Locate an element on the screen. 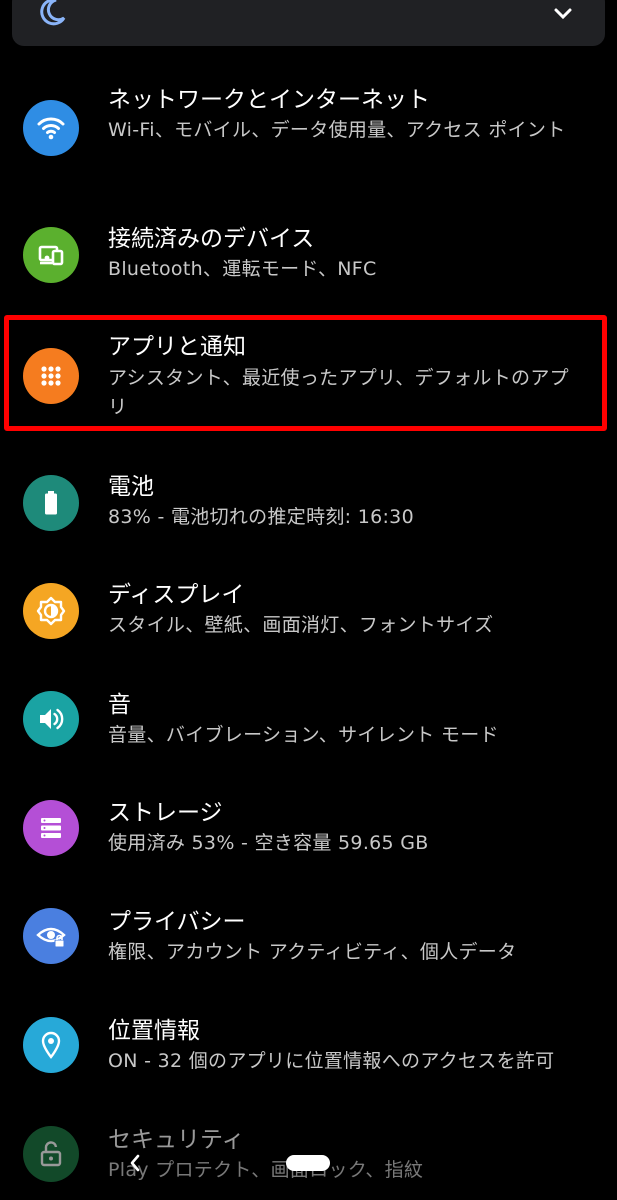  settings-item-battery: 電池 83% - 電池切れの推定時刻: 16:30 is located at coordinates (308, 505).